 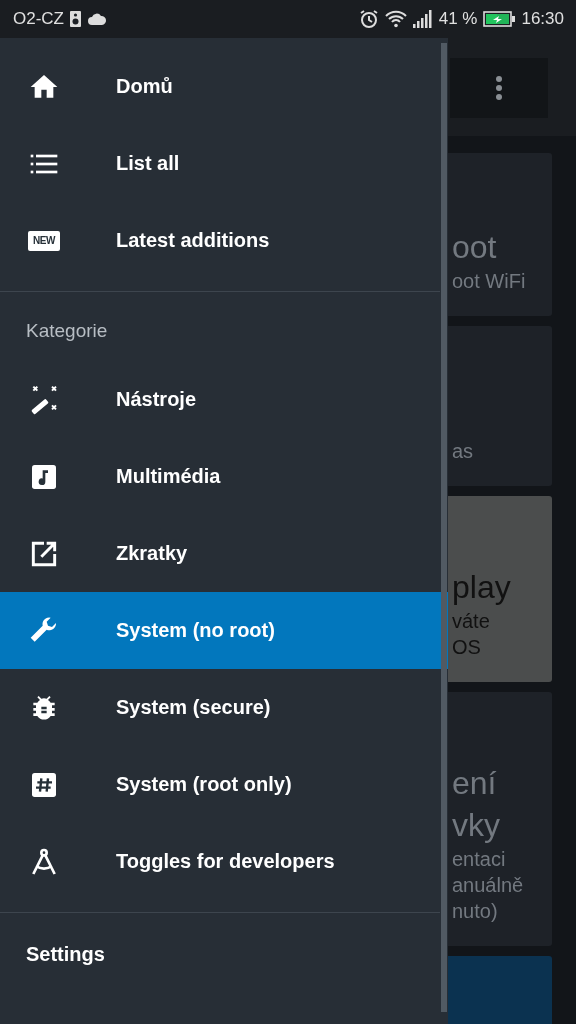 What do you see at coordinates (482, 587) in the screenshot?
I see `tile-title: play` at bounding box center [482, 587].